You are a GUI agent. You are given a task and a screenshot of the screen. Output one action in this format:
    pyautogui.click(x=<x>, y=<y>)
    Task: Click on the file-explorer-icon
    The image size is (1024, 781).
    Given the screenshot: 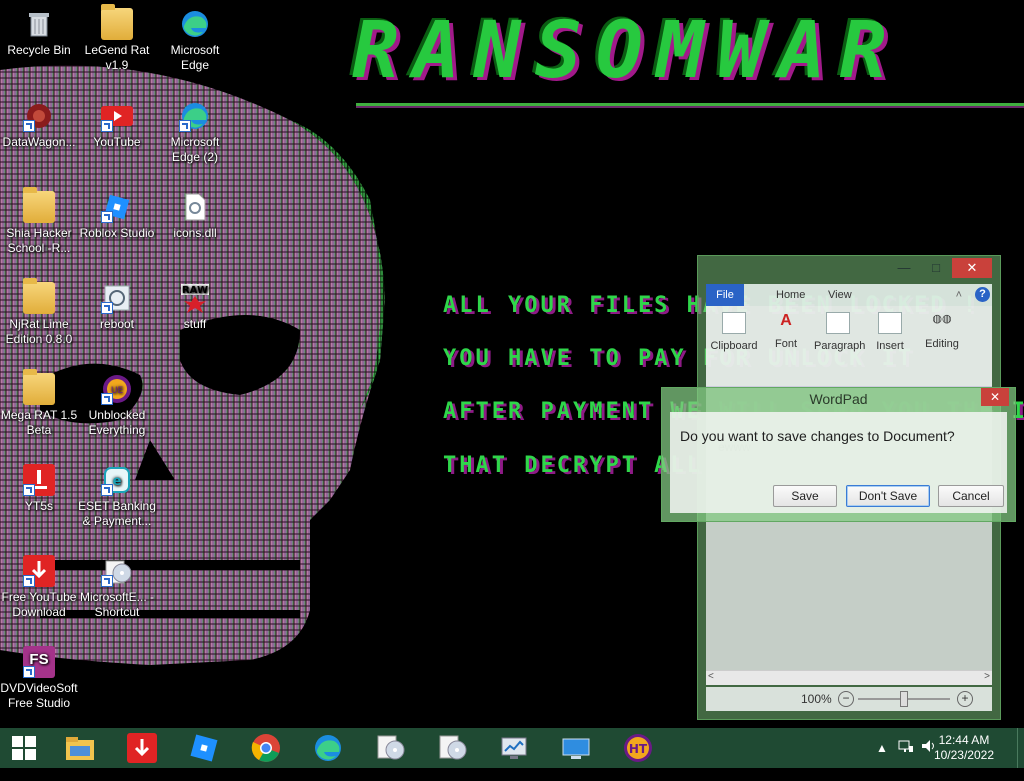 What is the action you would take?
    pyautogui.click(x=80, y=748)
    